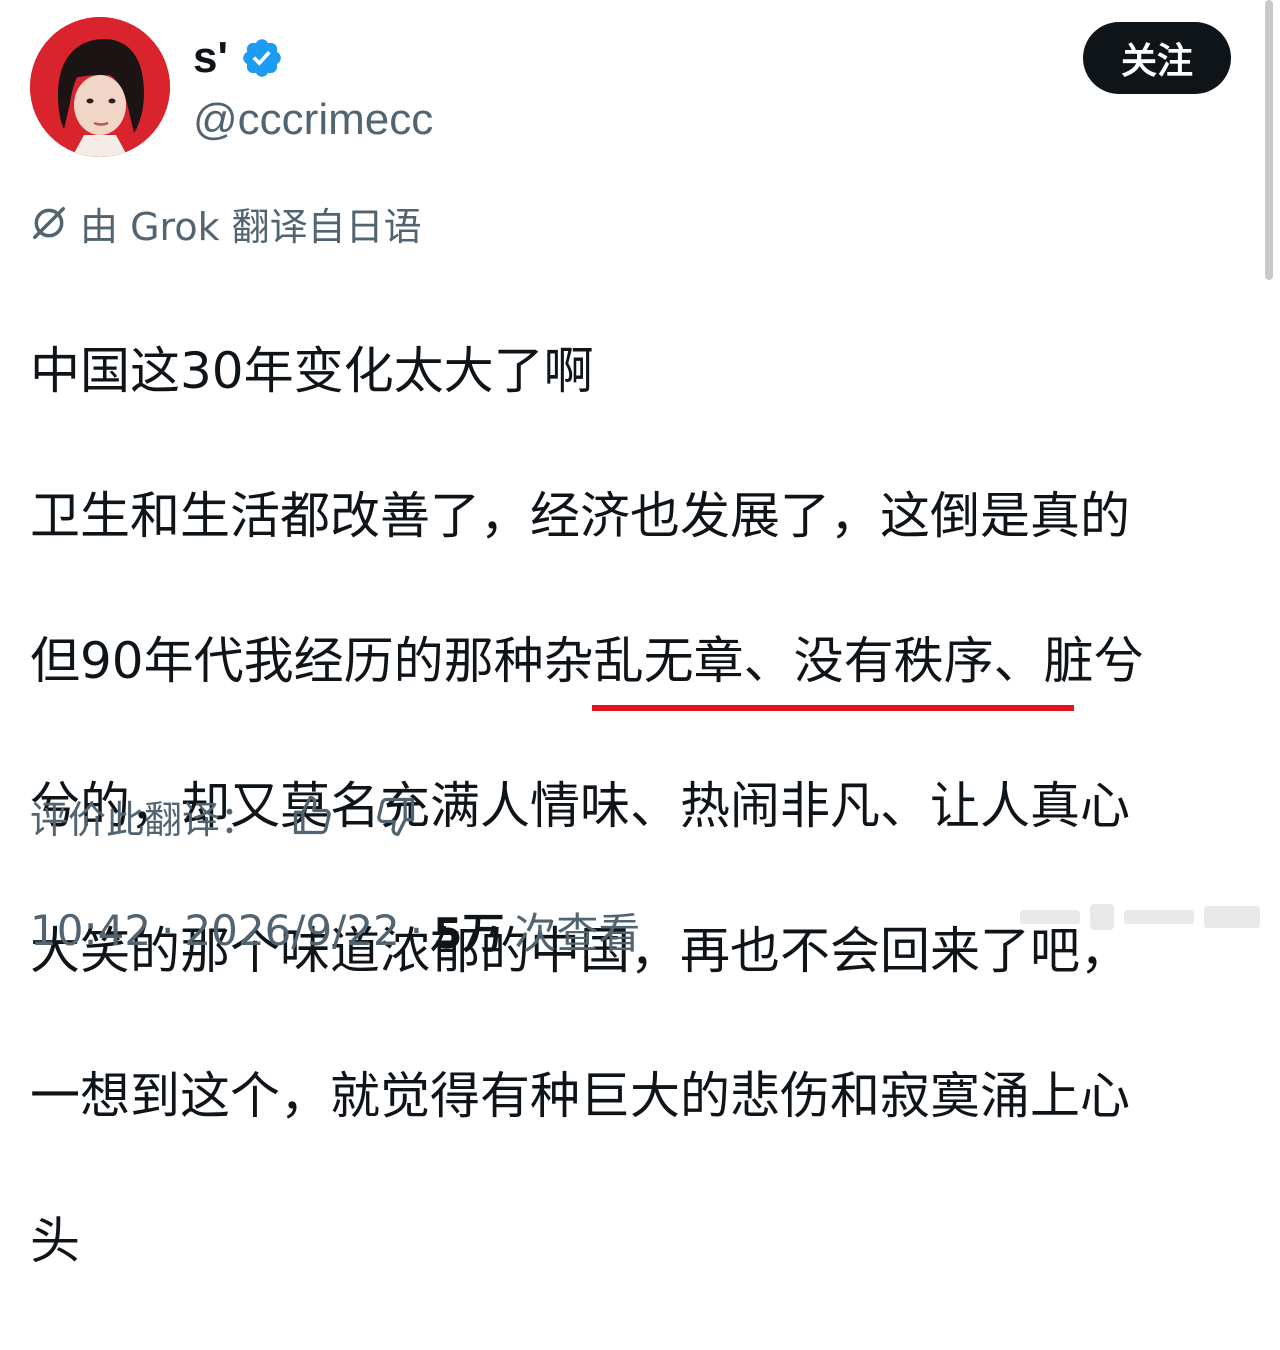  What do you see at coordinates (210, 58) in the screenshot?
I see `display-name: s'` at bounding box center [210, 58].